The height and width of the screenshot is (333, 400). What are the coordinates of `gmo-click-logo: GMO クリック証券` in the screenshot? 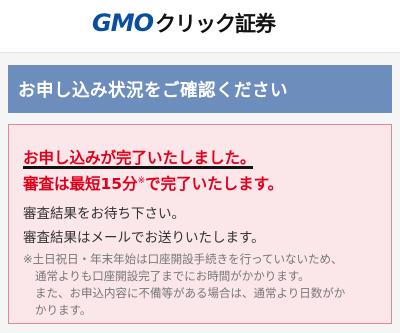 It's located at (184, 23).